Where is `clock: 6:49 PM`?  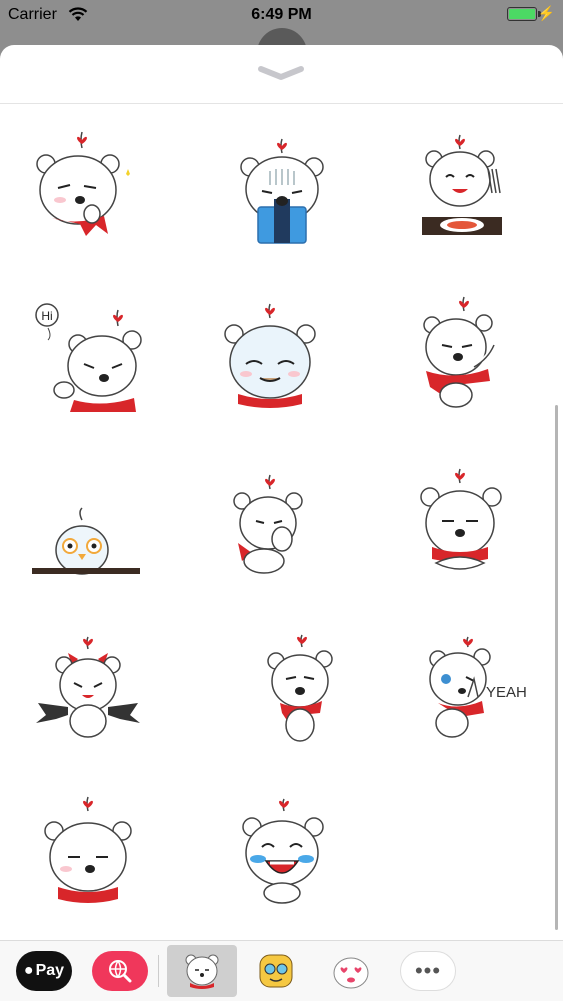 clock: 6:49 PM is located at coordinates (281, 14).